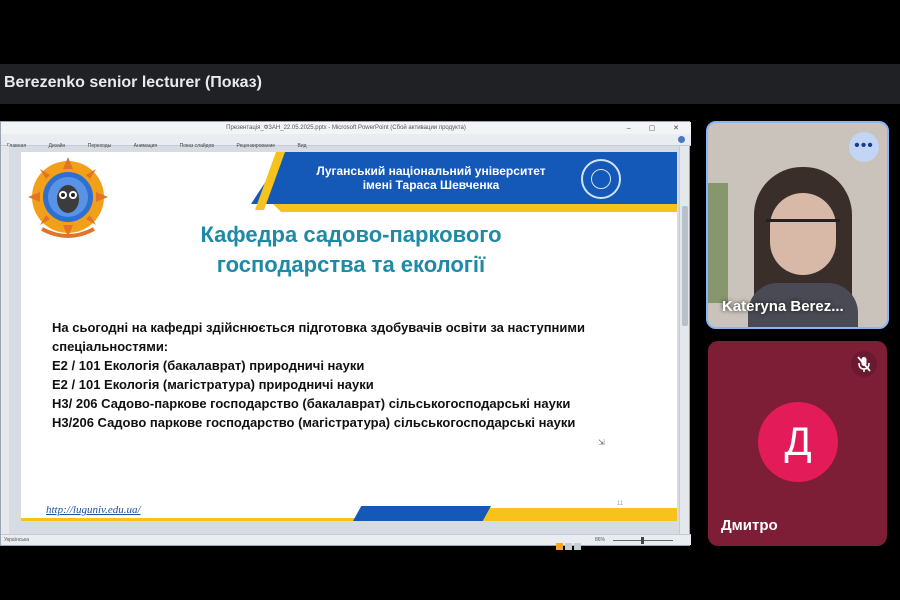  What do you see at coordinates (351, 264) in the screenshot?
I see `slide-title-line2: господарства та екології` at bounding box center [351, 264].